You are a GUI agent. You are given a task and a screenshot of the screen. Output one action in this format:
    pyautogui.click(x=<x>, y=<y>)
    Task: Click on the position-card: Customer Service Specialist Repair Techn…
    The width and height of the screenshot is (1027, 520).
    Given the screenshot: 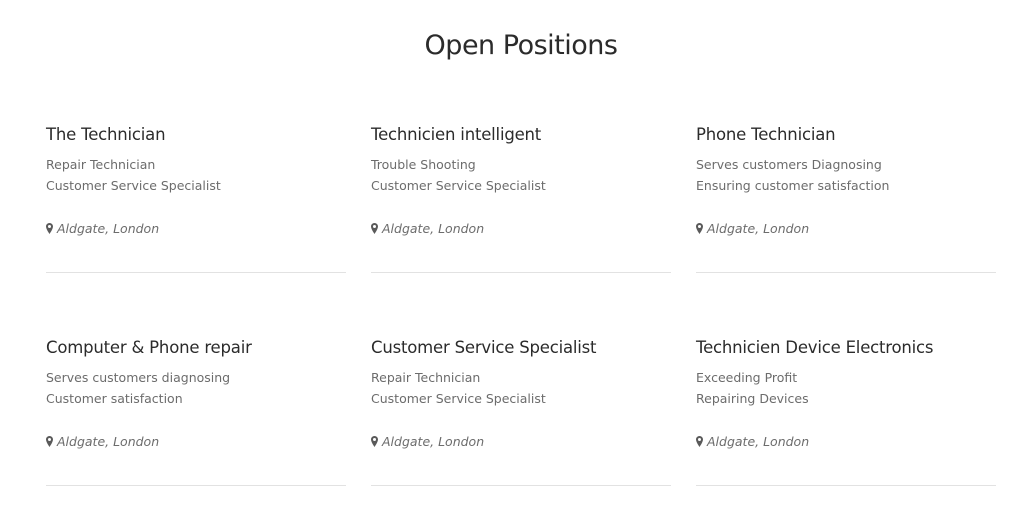 What is the action you would take?
    pyautogui.click(x=521, y=411)
    